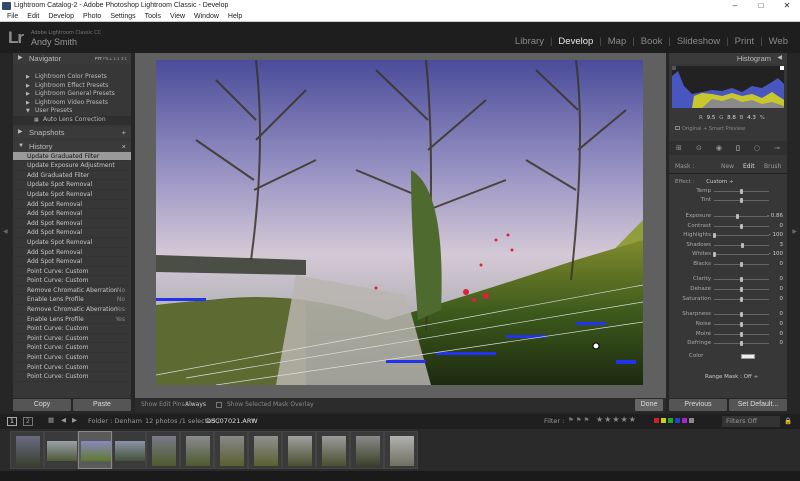 The height and width of the screenshot is (481, 800). I want to click on zoom-3-1: 3:1, so click(124, 58).